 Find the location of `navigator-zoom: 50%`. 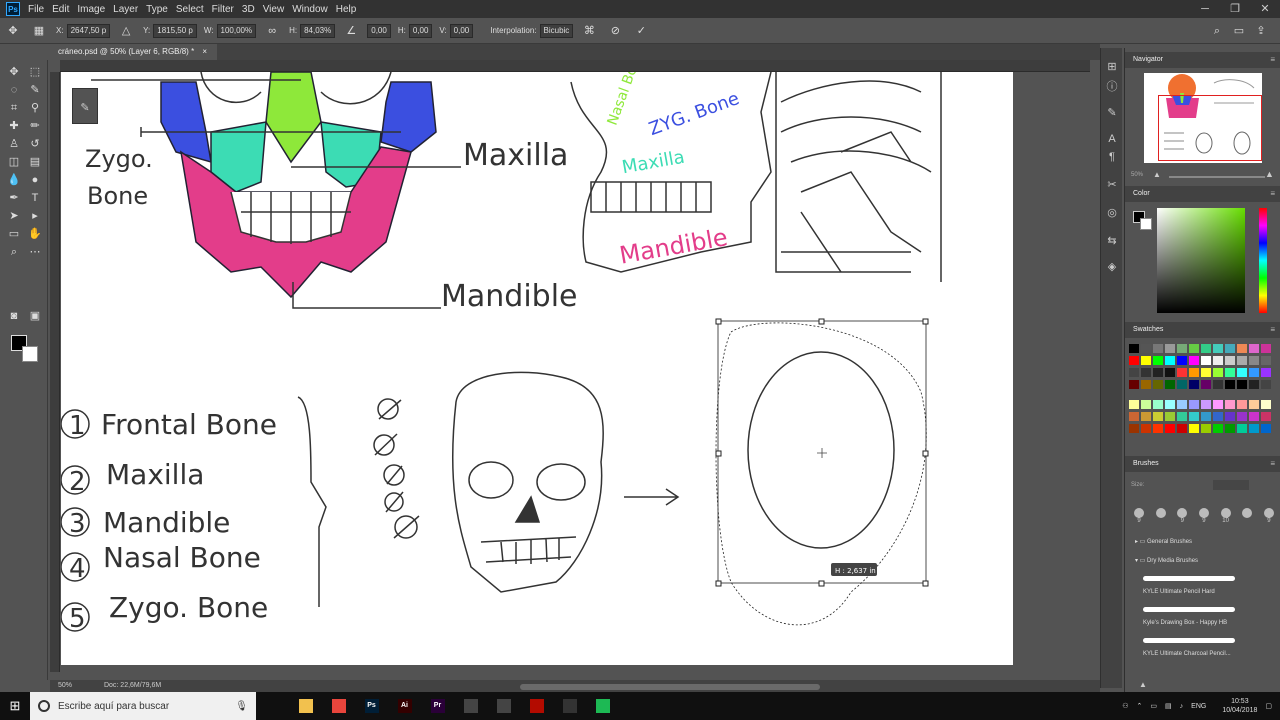

navigator-zoom: 50% is located at coordinates (1137, 175).